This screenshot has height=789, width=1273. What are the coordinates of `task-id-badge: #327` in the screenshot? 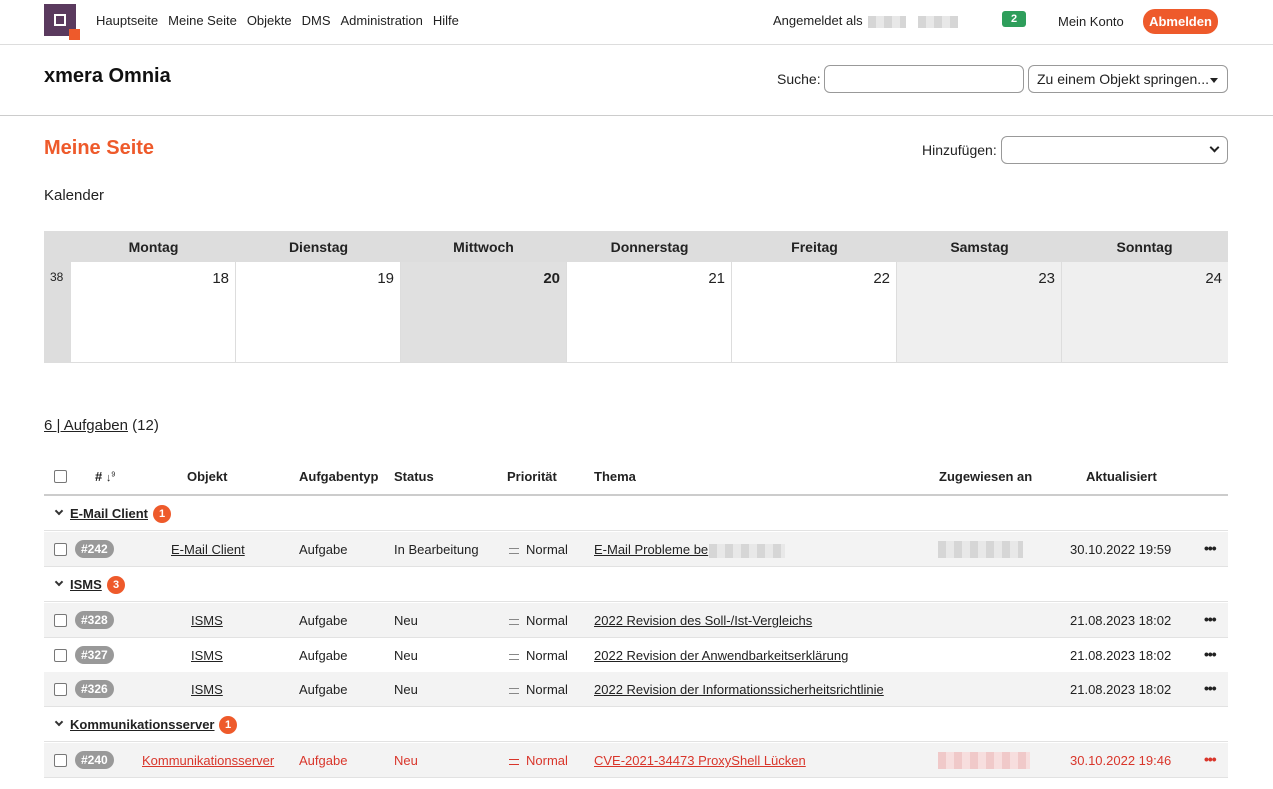 It's located at (94, 655).